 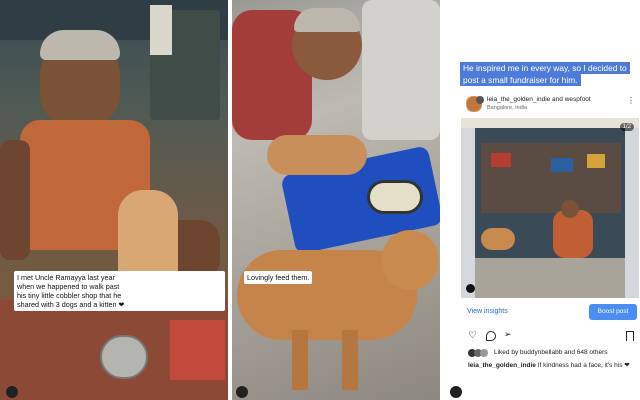 What do you see at coordinates (479, 353) in the screenshot?
I see `liked-by-avatars` at bounding box center [479, 353].